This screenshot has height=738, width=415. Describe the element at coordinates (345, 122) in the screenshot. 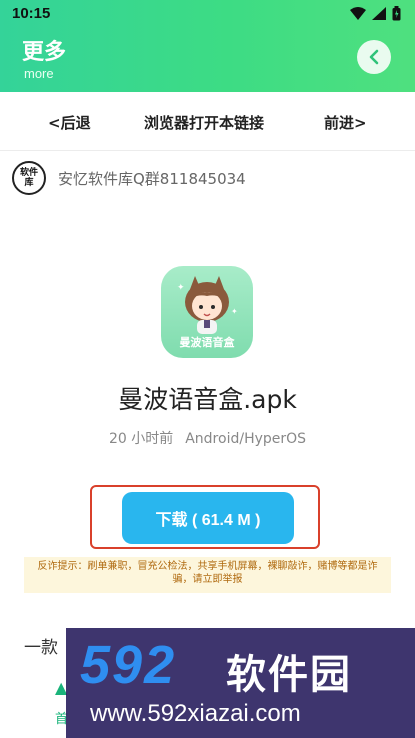

I see `nav-forward-link: 前进>` at that location.